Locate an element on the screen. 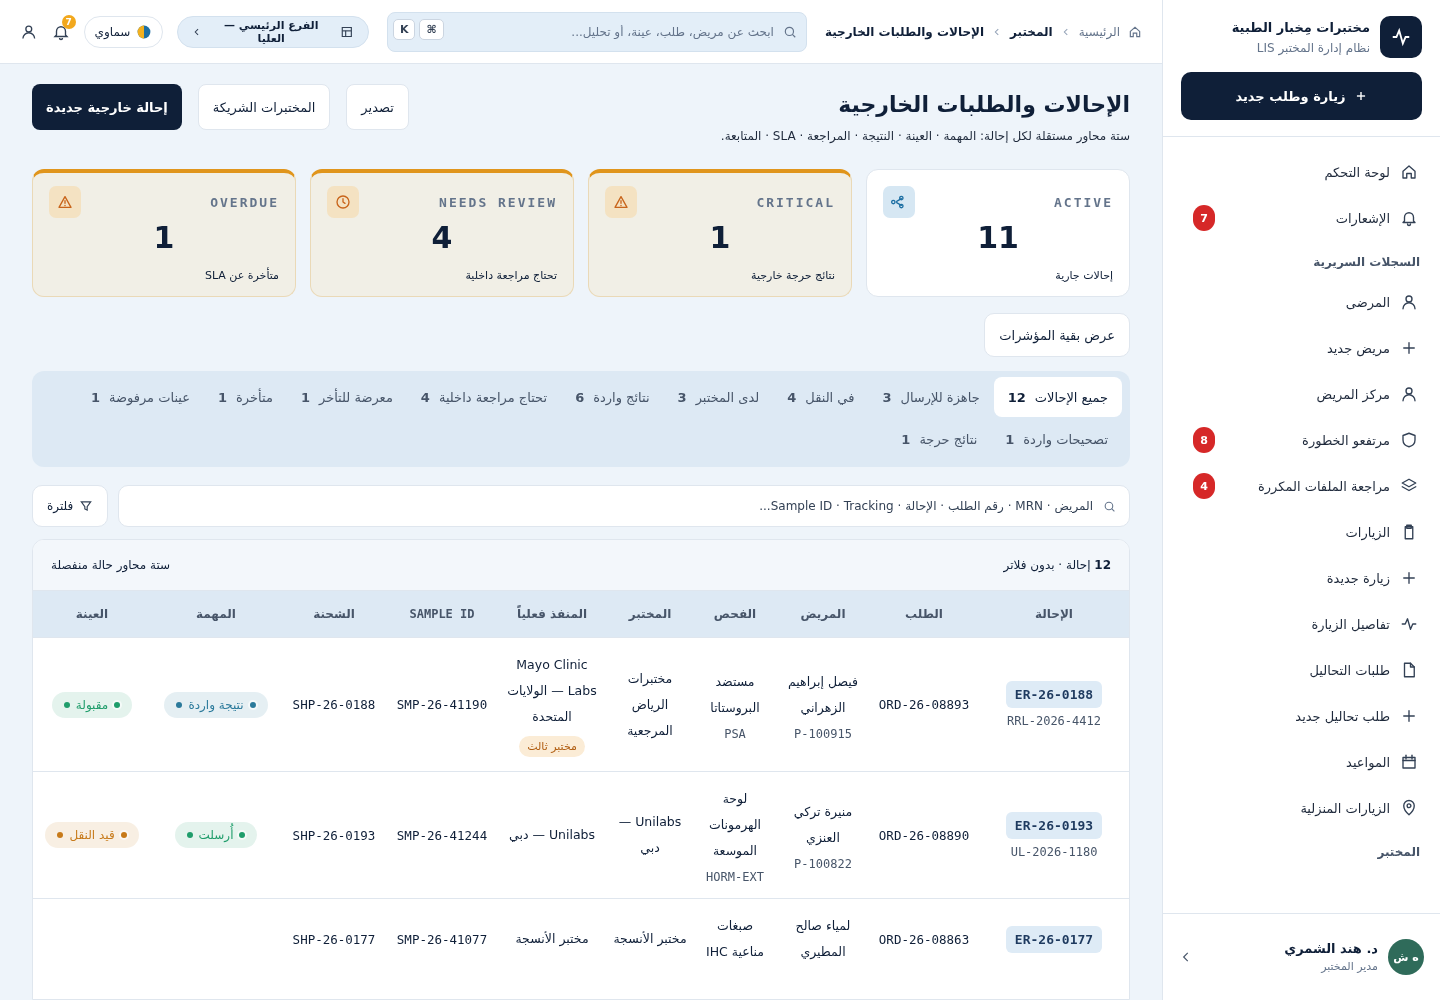 This screenshot has height=1000, width=1440. kpi-caption: نتائج حرجة خارجية is located at coordinates (792, 275).